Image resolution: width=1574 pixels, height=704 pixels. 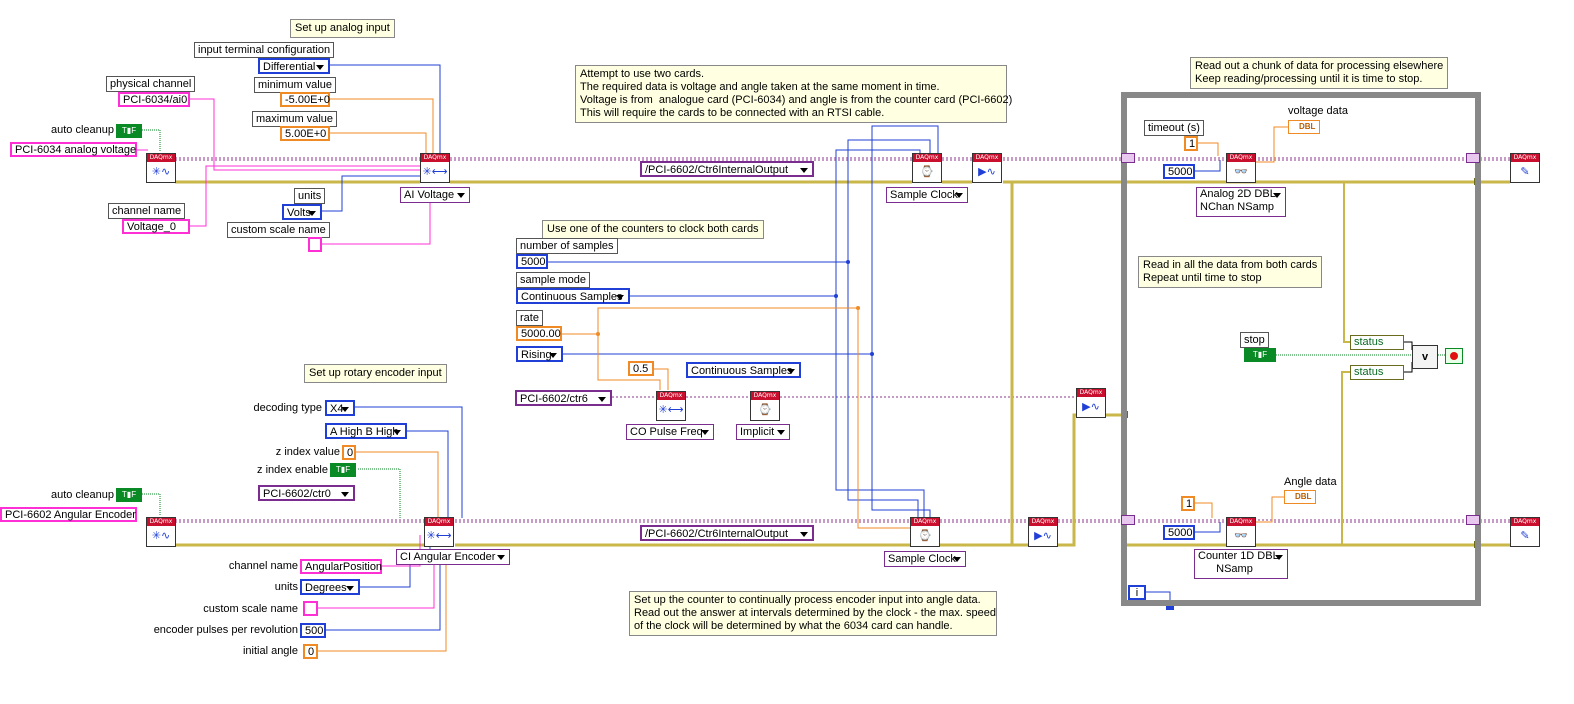 What do you see at coordinates (343, 470) in the screenshot?
I see `z-index-enable-toggle: T▮F` at bounding box center [343, 470].